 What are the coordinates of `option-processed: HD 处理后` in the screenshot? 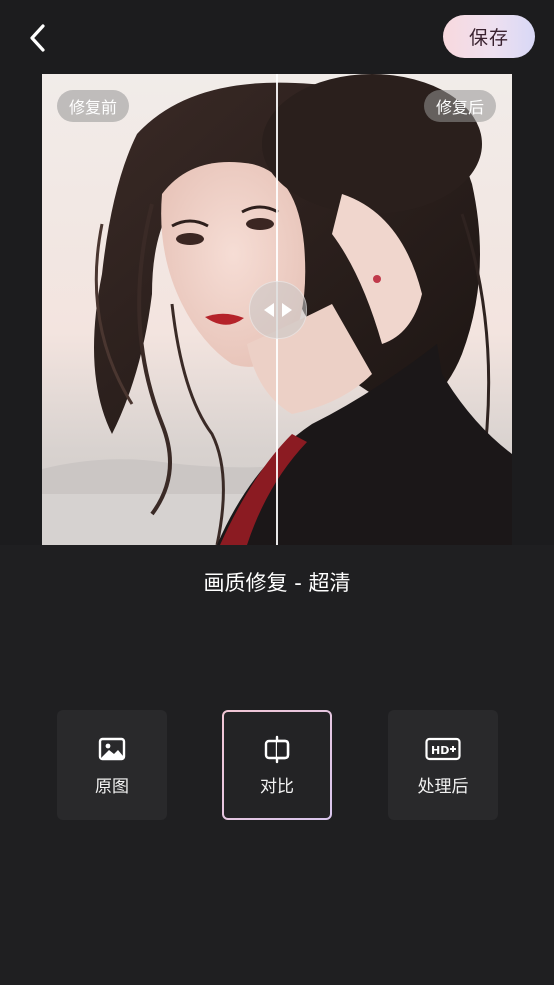 It's located at (443, 765).